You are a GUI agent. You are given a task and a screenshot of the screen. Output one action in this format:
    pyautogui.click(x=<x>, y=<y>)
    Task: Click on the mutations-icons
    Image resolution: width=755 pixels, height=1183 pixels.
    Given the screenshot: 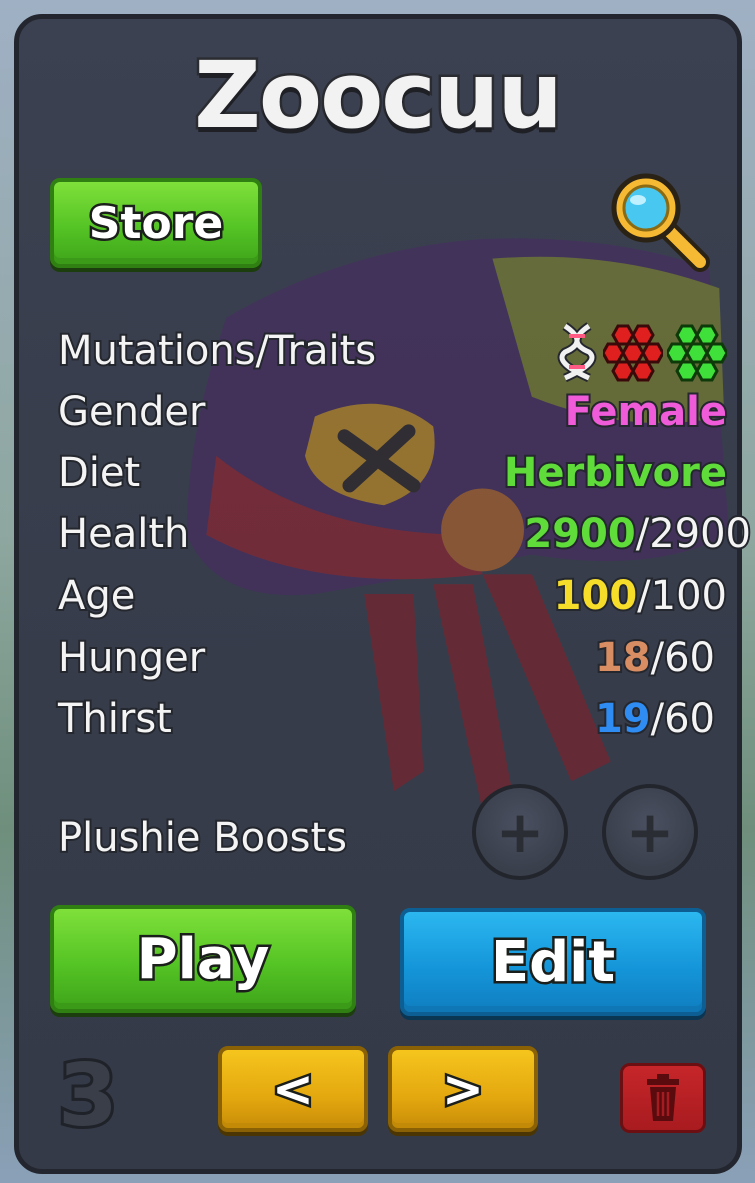 What is the action you would take?
    pyautogui.click(x=641, y=352)
    